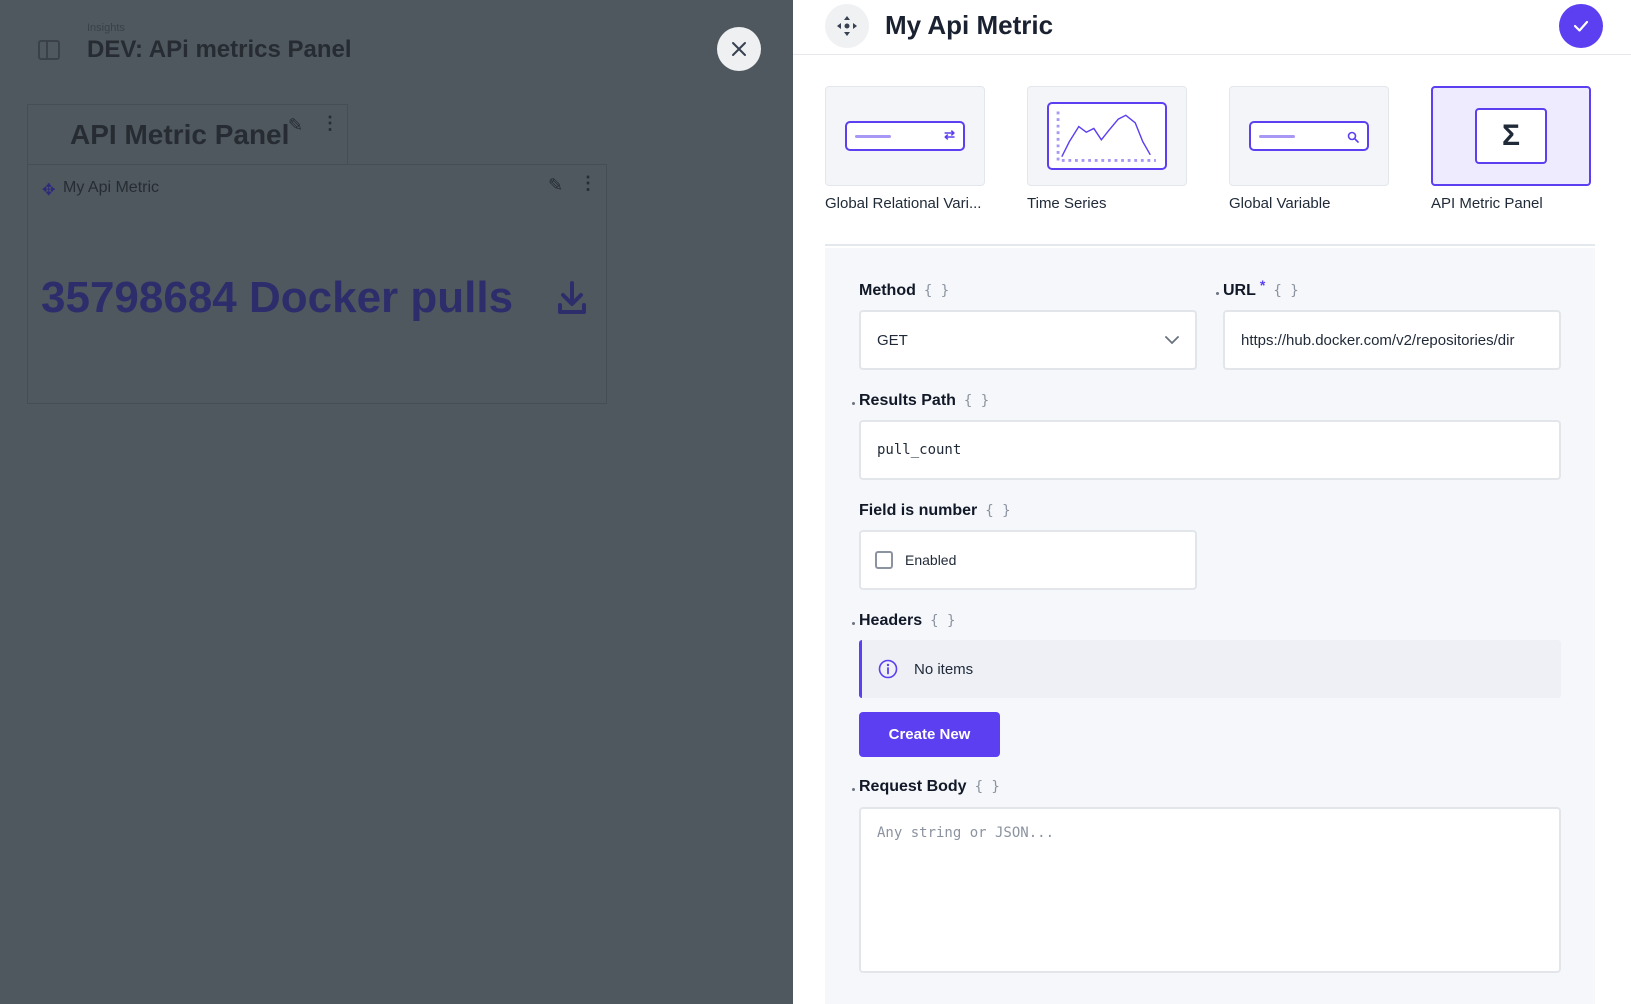 Image resolution: width=1631 pixels, height=1004 pixels. I want to click on request-body-label: Request Body { }, so click(929, 787).